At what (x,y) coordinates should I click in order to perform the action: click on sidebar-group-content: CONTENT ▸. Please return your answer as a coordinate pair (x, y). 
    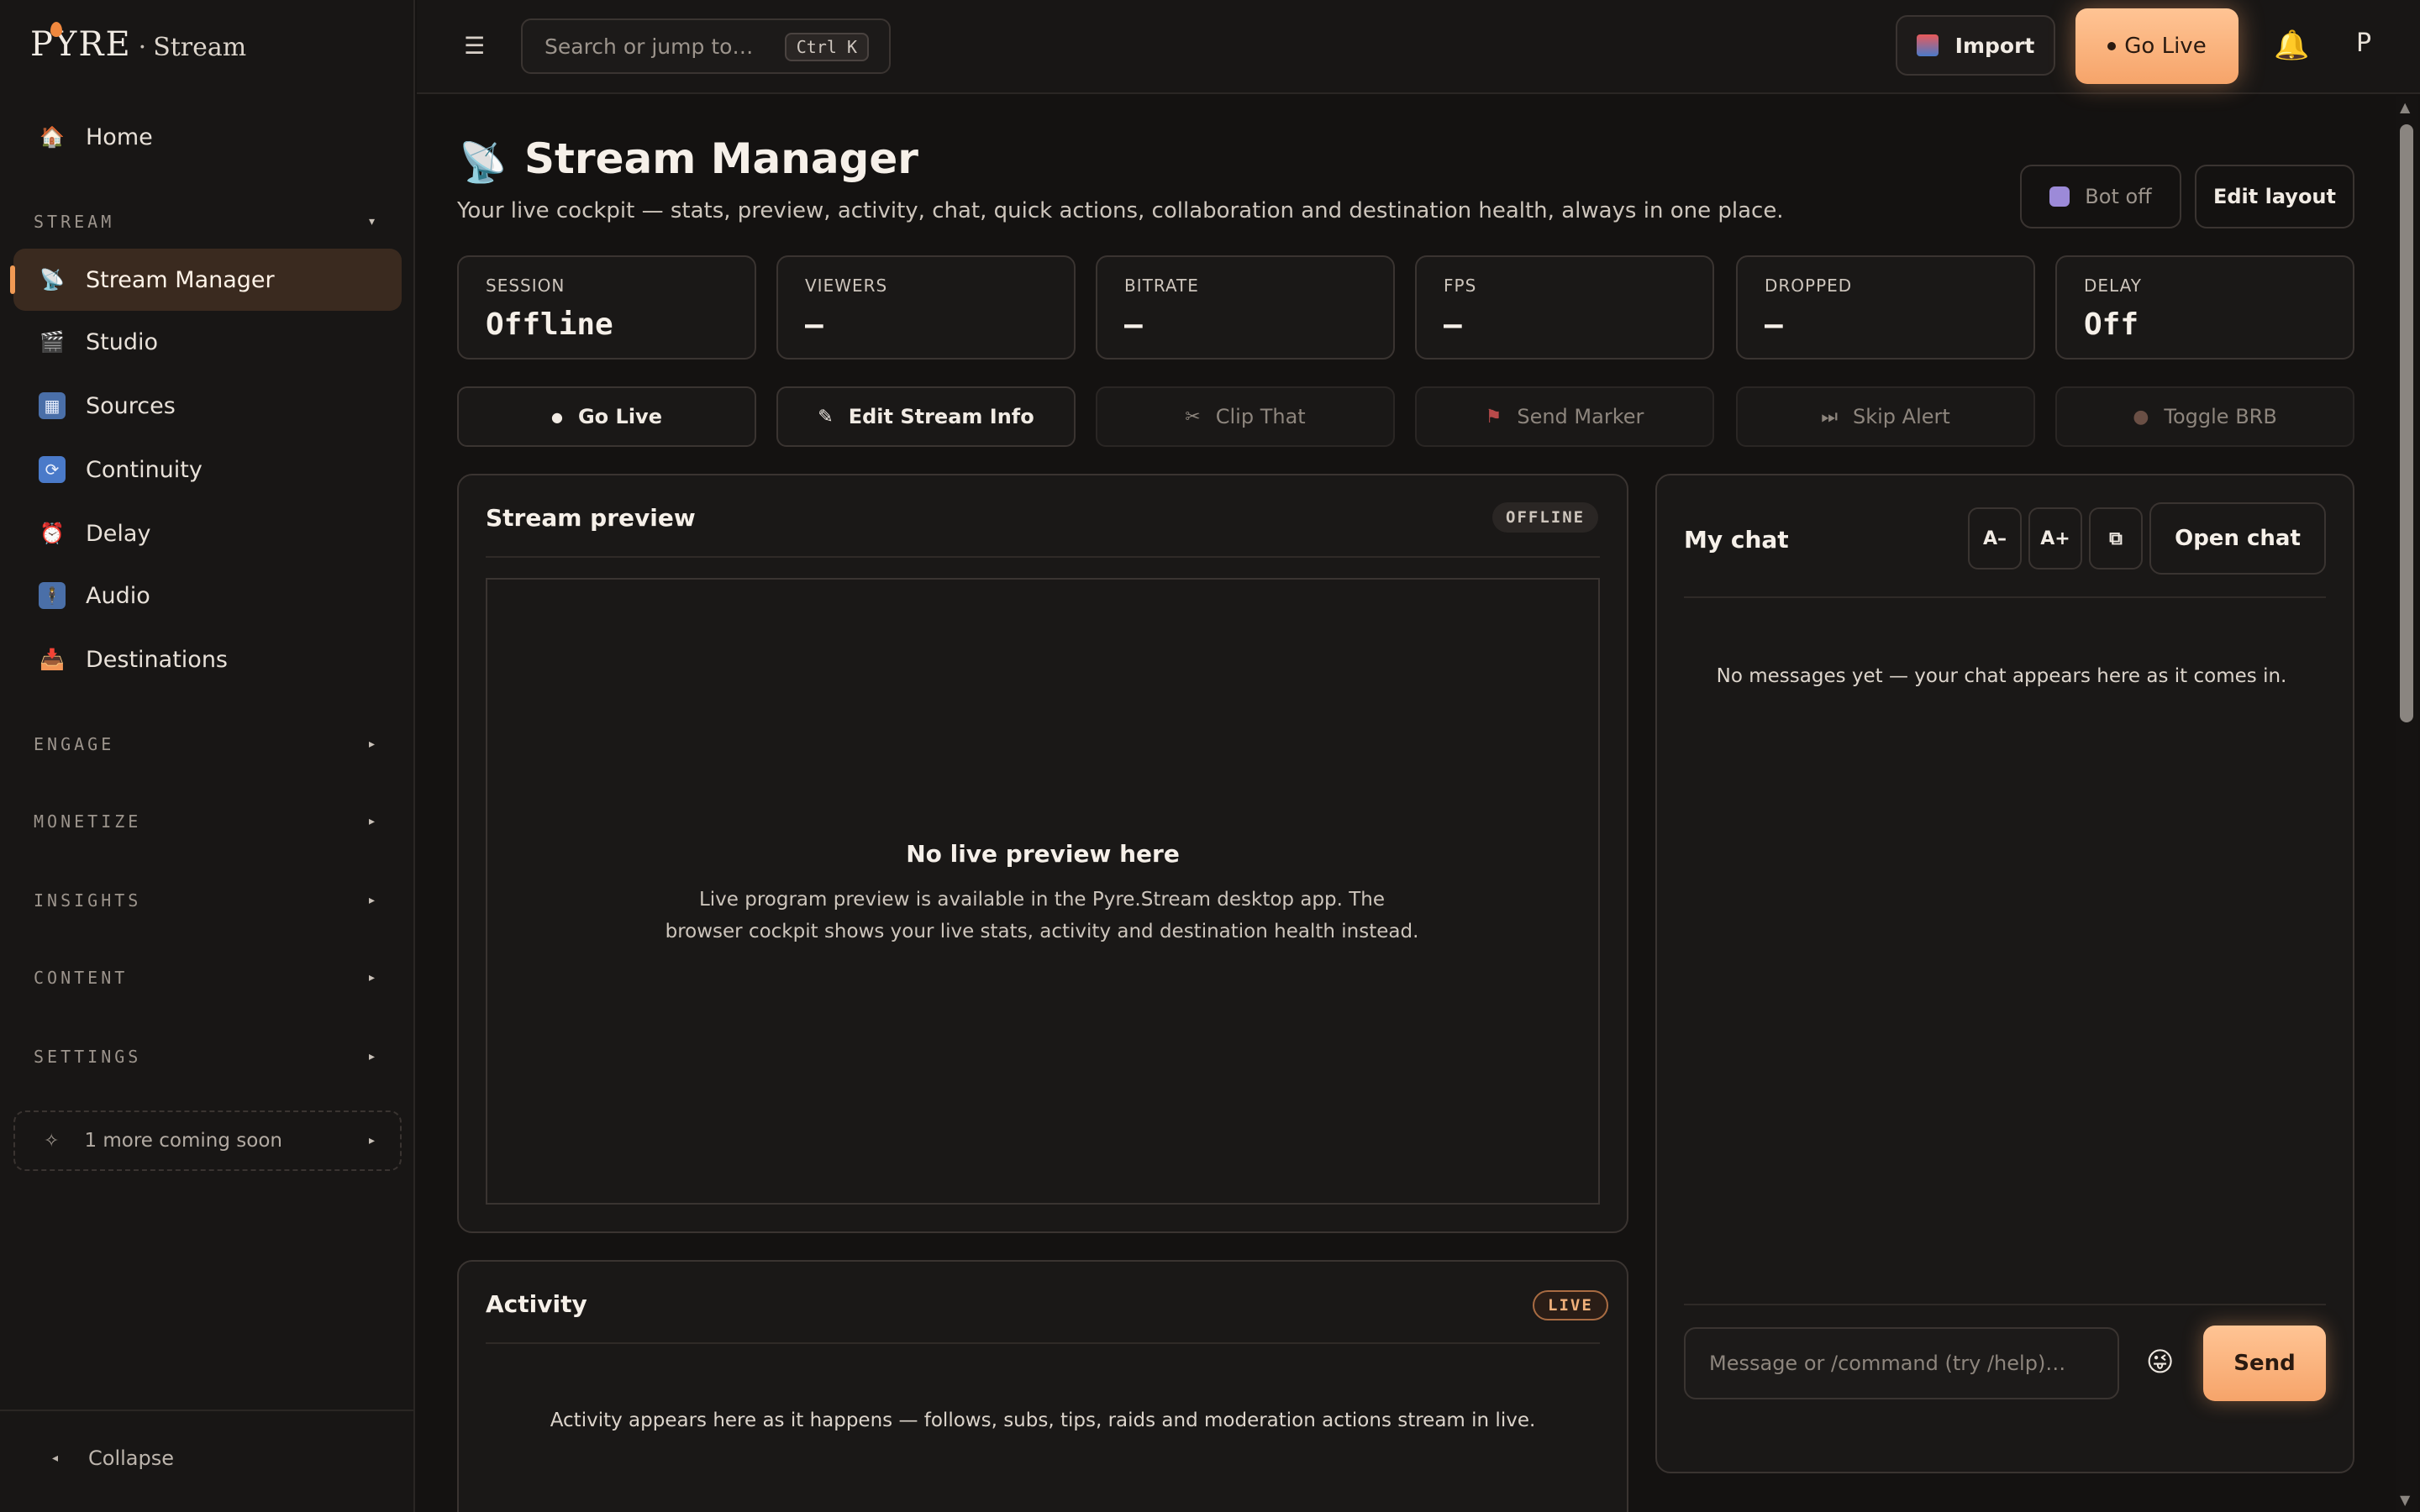
    Looking at the image, I should click on (210, 978).